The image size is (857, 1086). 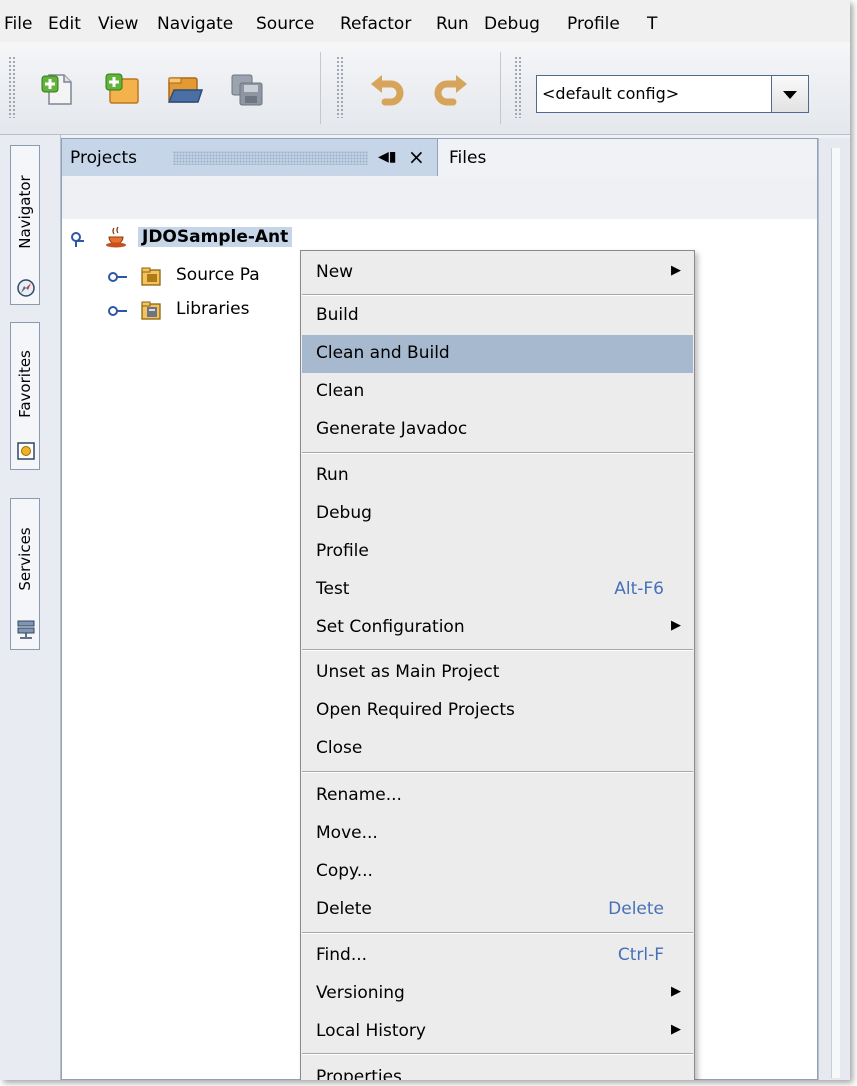 I want to click on menu-item-properties: Properties, so click(x=497, y=1069).